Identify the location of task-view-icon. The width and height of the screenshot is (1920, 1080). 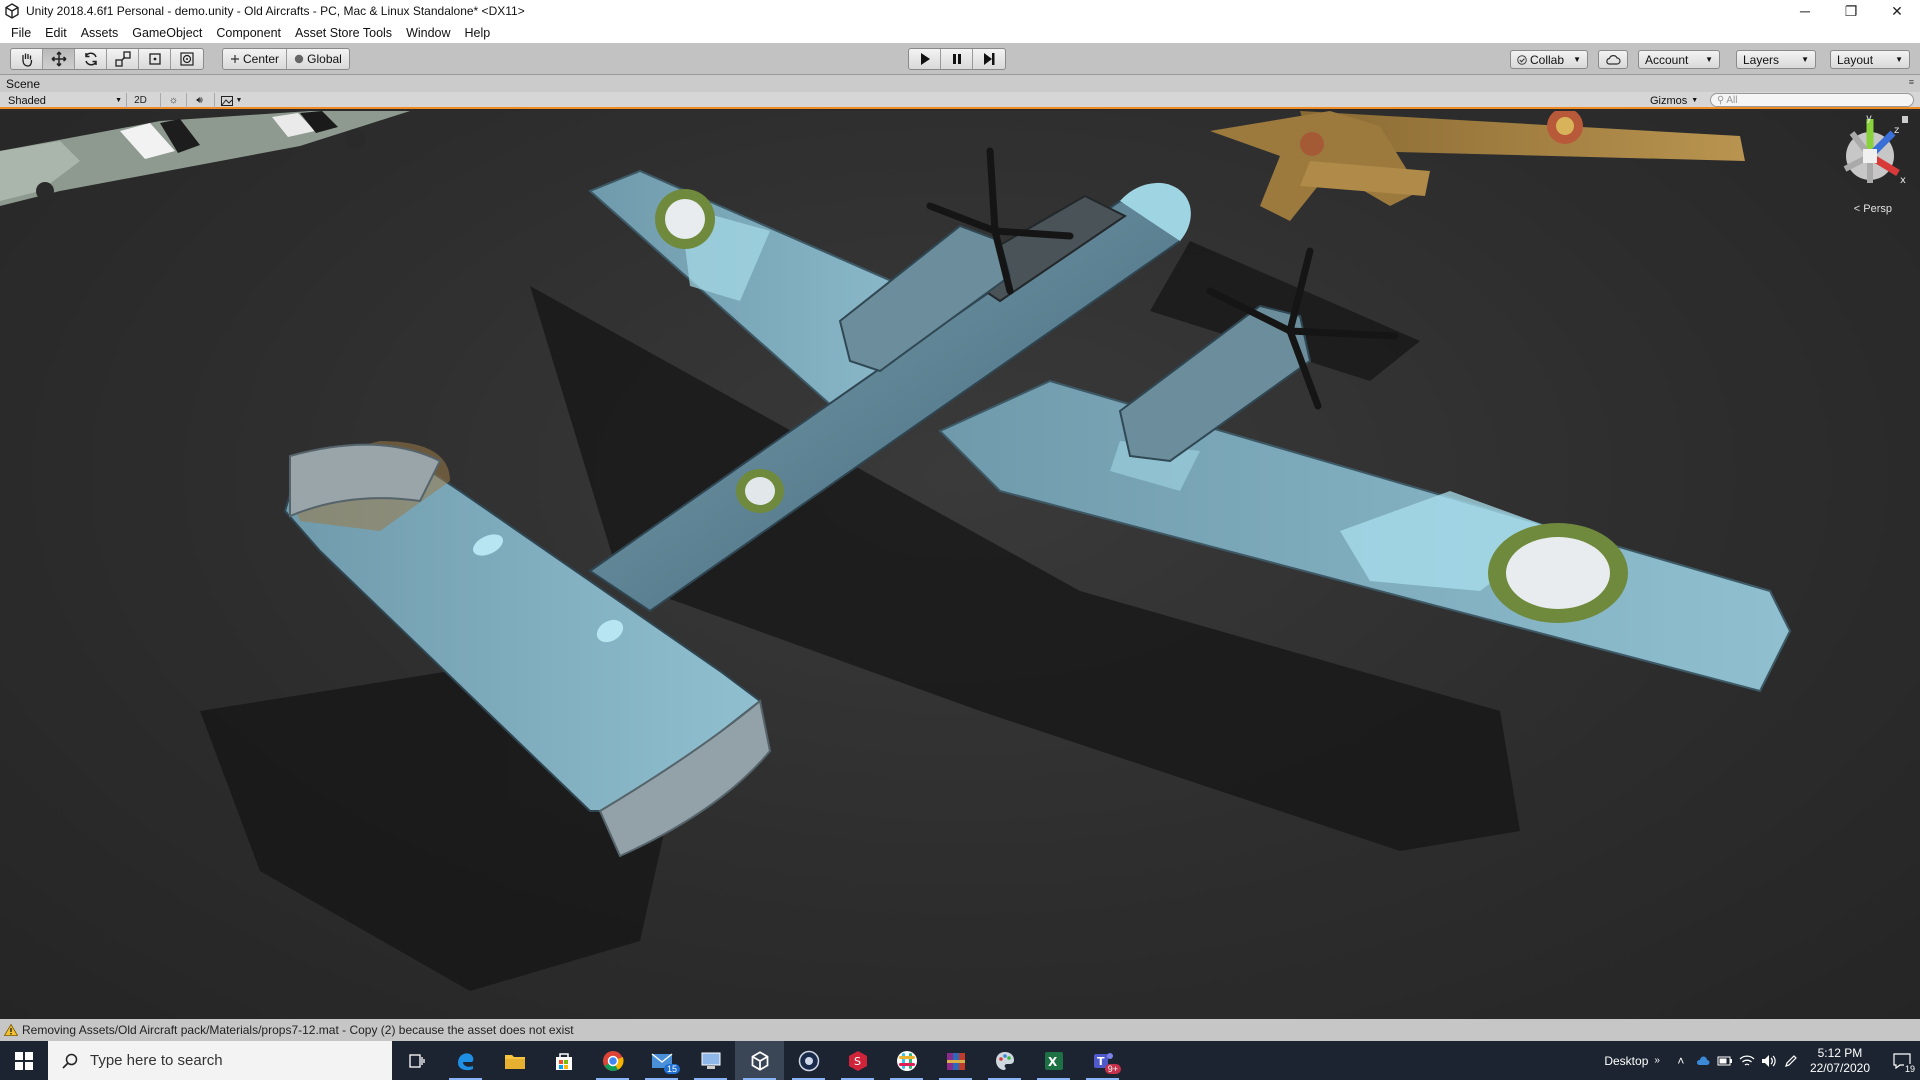
(416, 1060).